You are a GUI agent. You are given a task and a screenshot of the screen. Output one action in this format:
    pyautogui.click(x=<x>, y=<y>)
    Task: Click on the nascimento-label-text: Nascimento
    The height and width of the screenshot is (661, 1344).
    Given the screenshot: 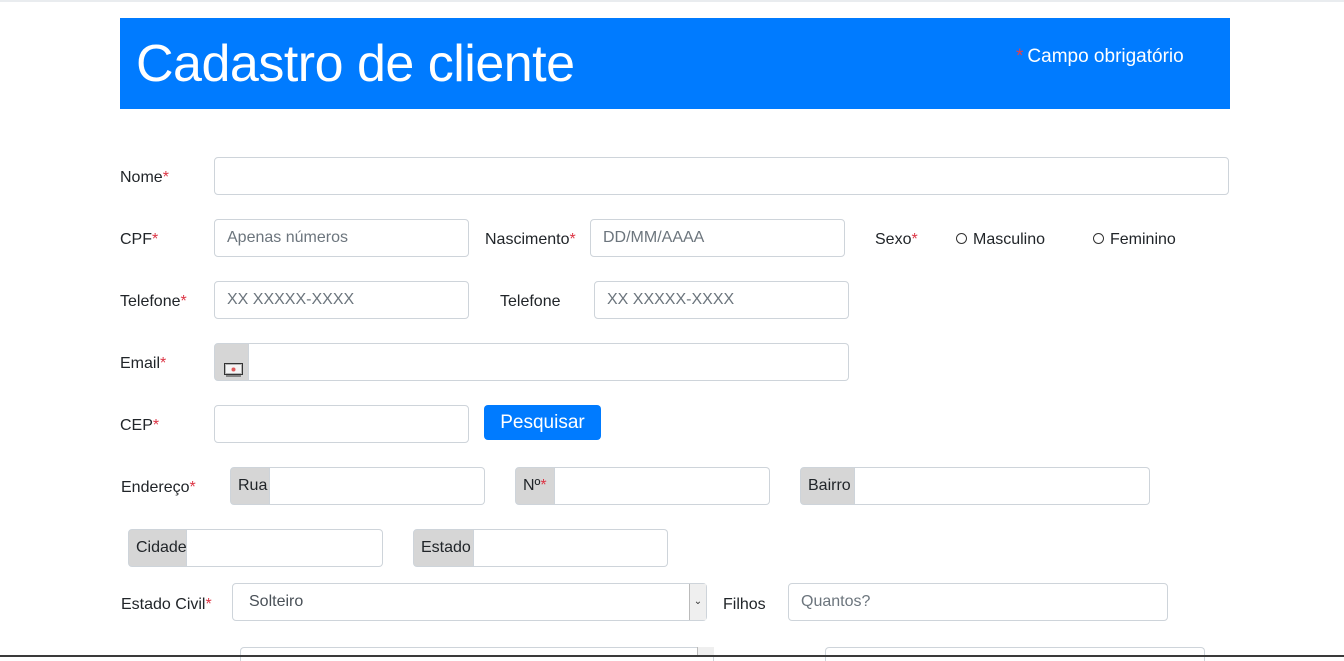 What is the action you would take?
    pyautogui.click(x=527, y=239)
    